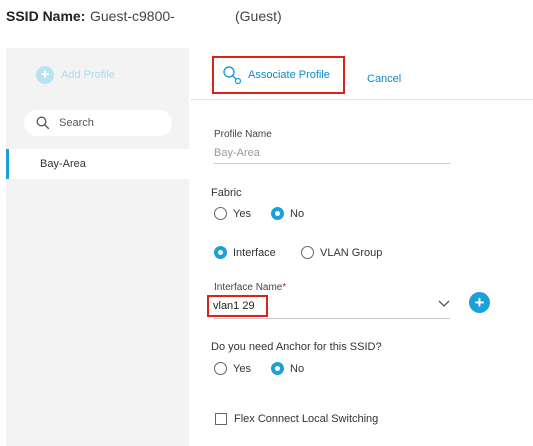 Image resolution: width=533 pixels, height=446 pixels. I want to click on associate-profile-button: Associate Profile, so click(278, 75).